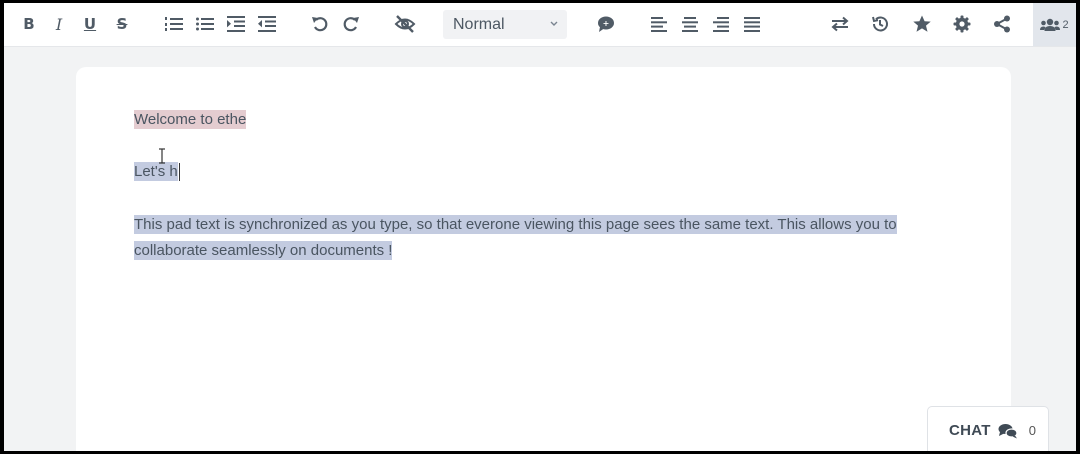  I want to click on editbar: B I U S Normal + 2, so click(540, 25).